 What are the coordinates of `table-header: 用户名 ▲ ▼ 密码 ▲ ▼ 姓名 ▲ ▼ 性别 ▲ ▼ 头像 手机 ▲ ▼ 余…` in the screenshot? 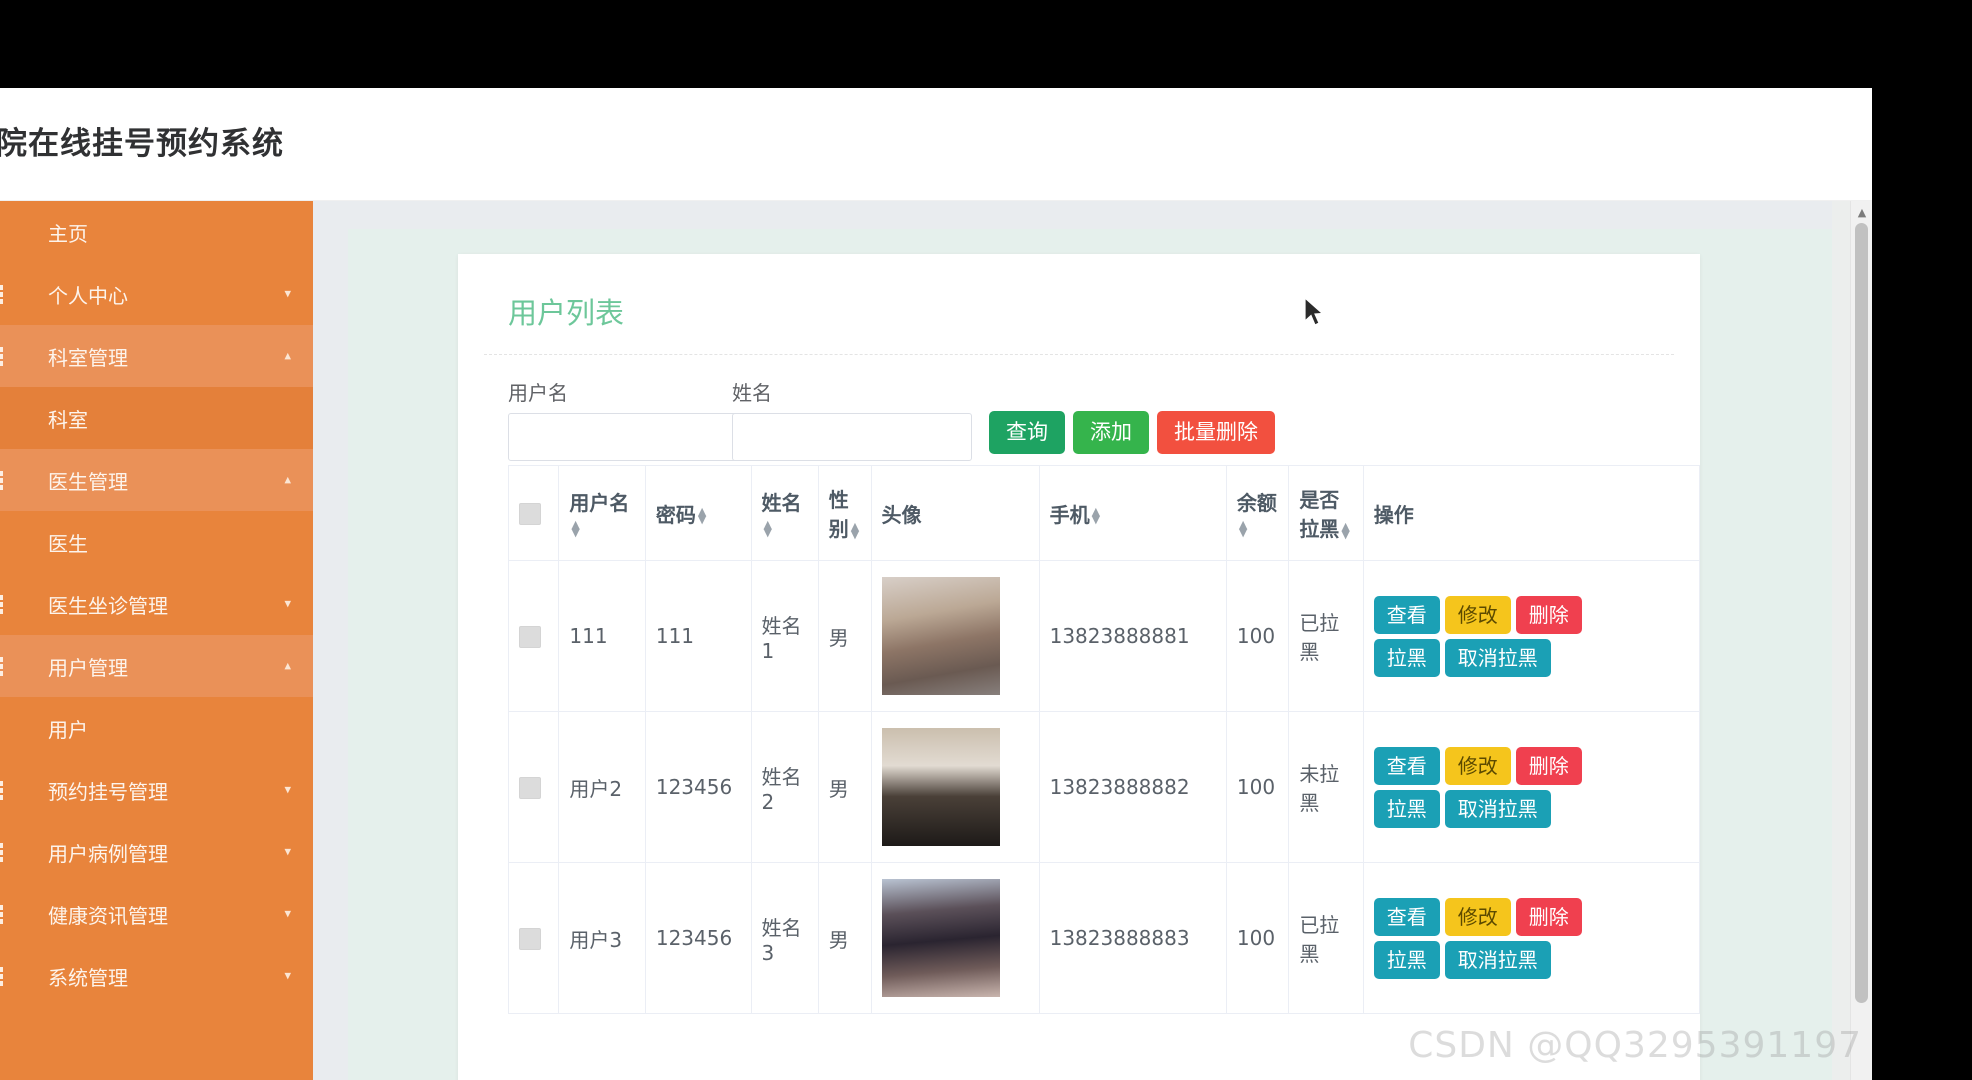 It's located at (1104, 513).